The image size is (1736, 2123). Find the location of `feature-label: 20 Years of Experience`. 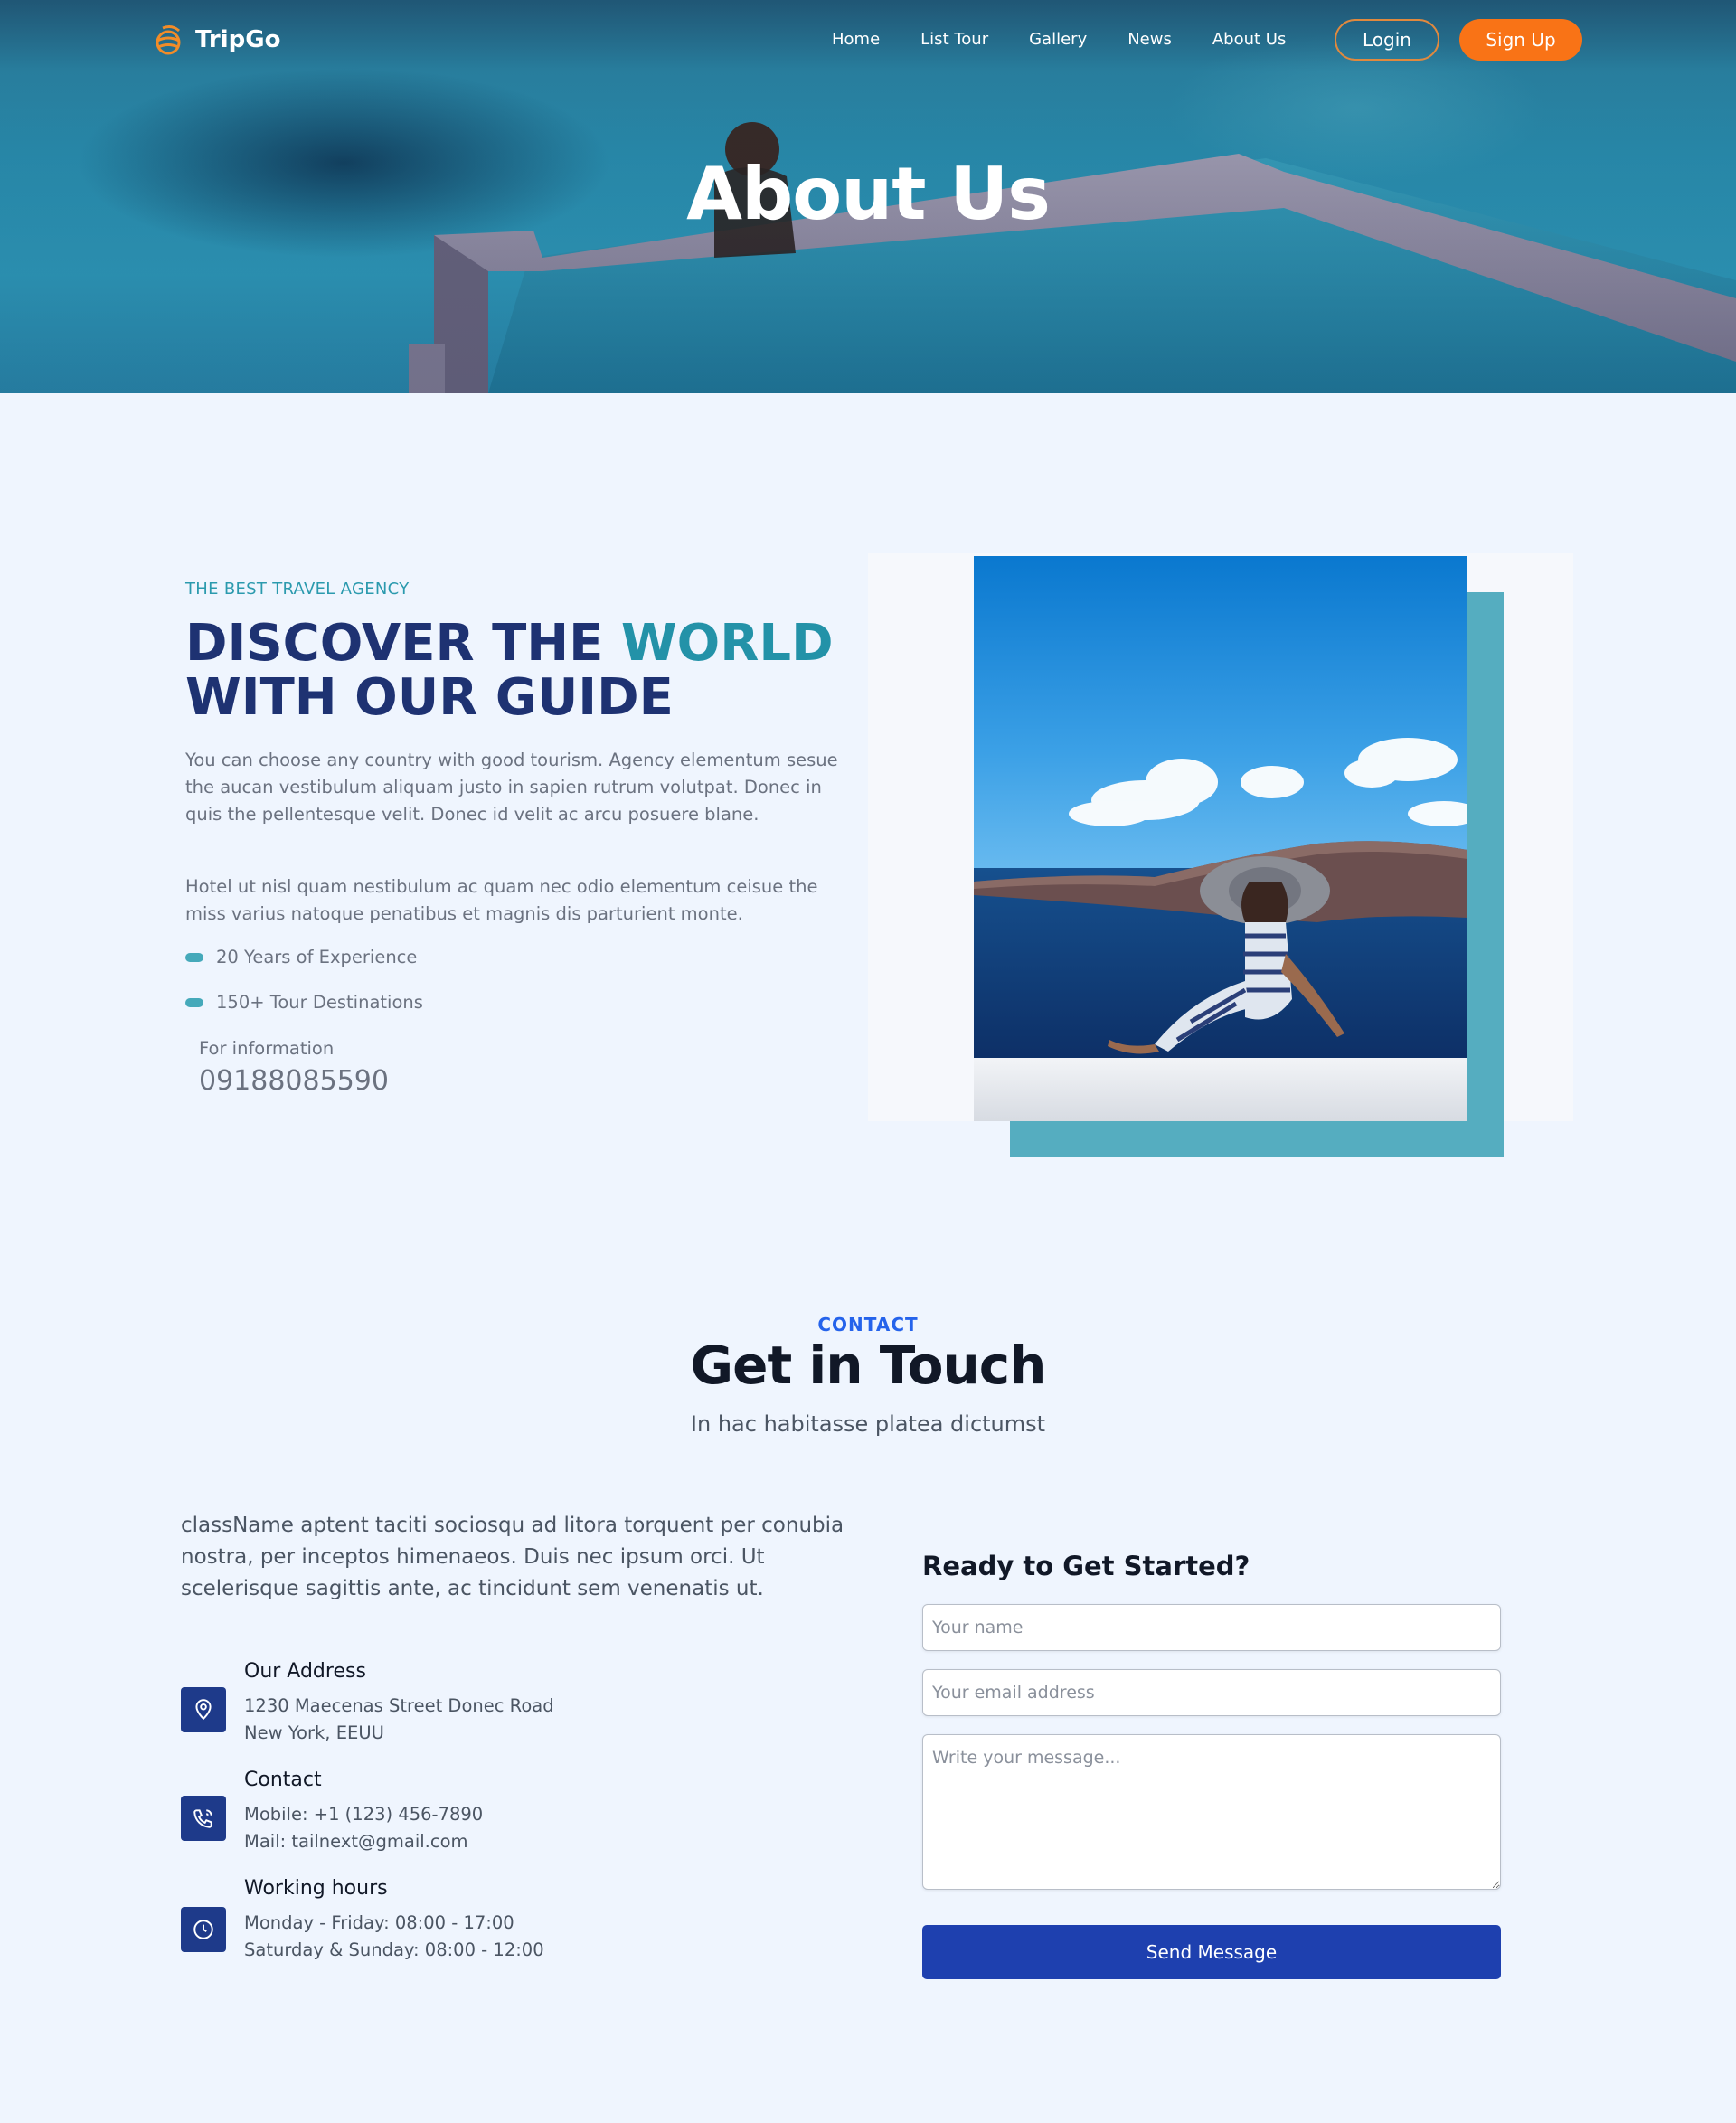

feature-label: 20 Years of Experience is located at coordinates (317, 957).